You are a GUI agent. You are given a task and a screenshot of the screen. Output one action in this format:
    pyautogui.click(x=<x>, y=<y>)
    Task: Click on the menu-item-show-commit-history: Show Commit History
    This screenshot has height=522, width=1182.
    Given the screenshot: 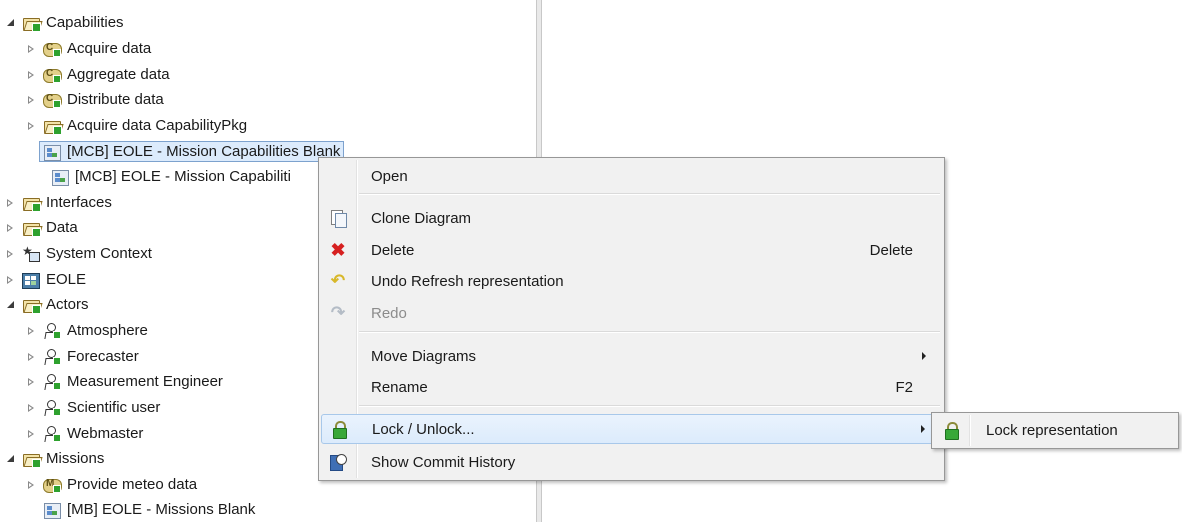 What is the action you would take?
    pyautogui.click(x=630, y=462)
    